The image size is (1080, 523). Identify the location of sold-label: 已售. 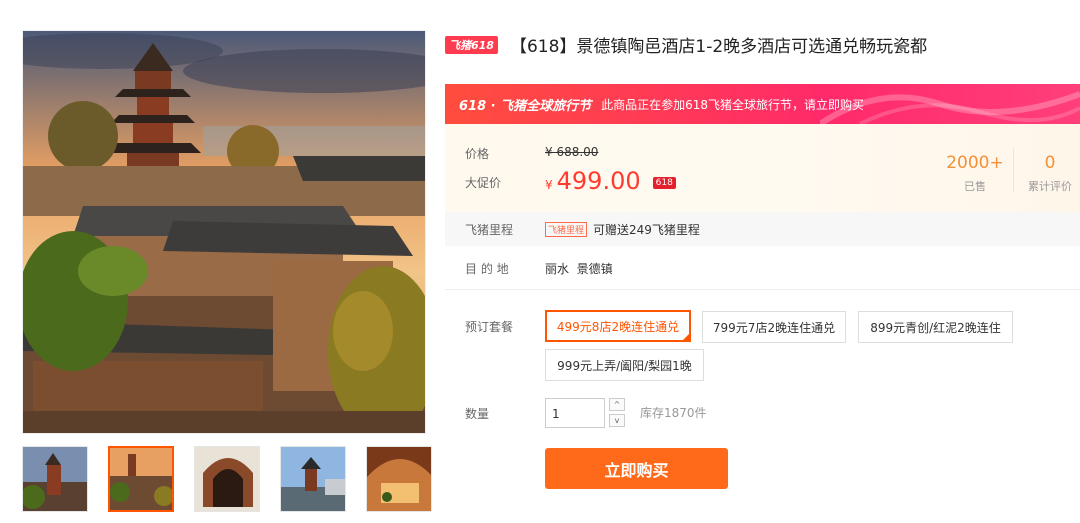
(975, 186).